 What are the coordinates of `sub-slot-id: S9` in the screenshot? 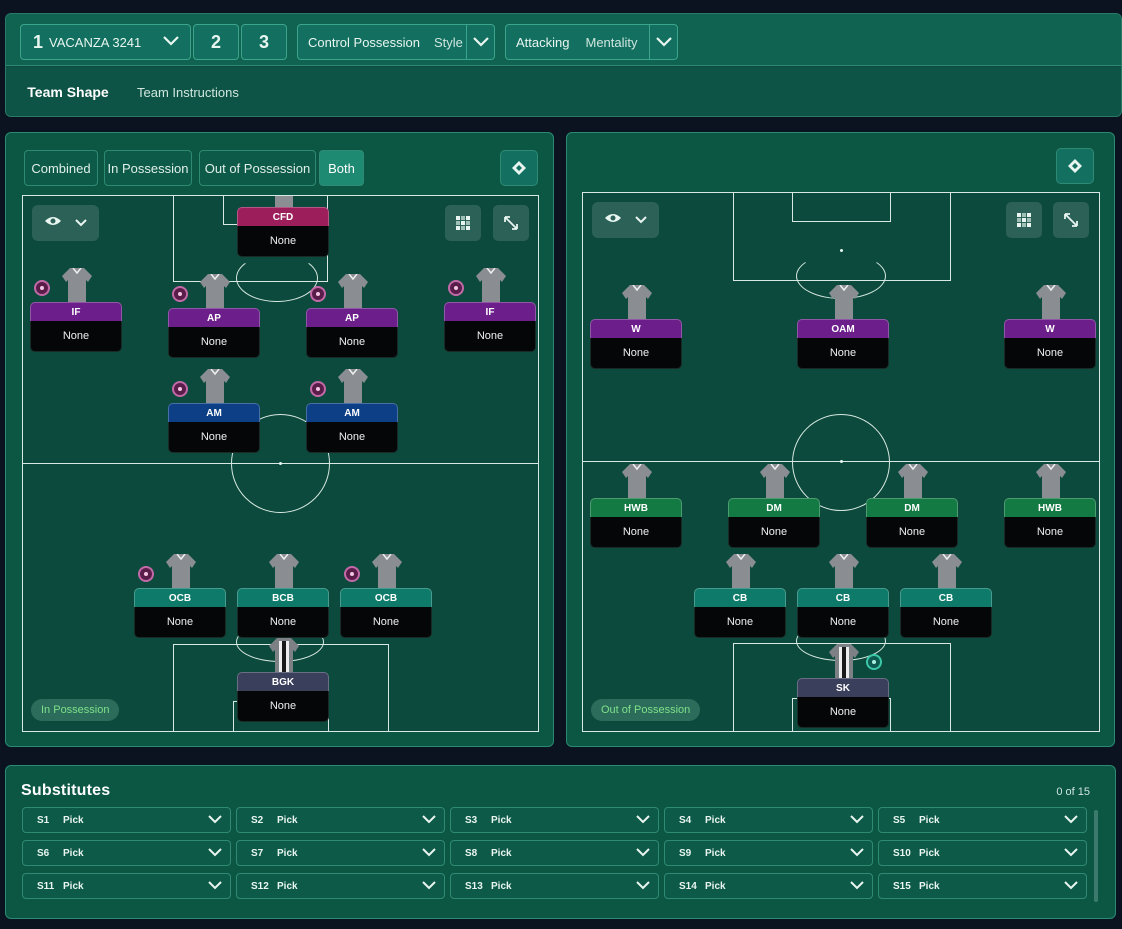 It's located at (685, 853).